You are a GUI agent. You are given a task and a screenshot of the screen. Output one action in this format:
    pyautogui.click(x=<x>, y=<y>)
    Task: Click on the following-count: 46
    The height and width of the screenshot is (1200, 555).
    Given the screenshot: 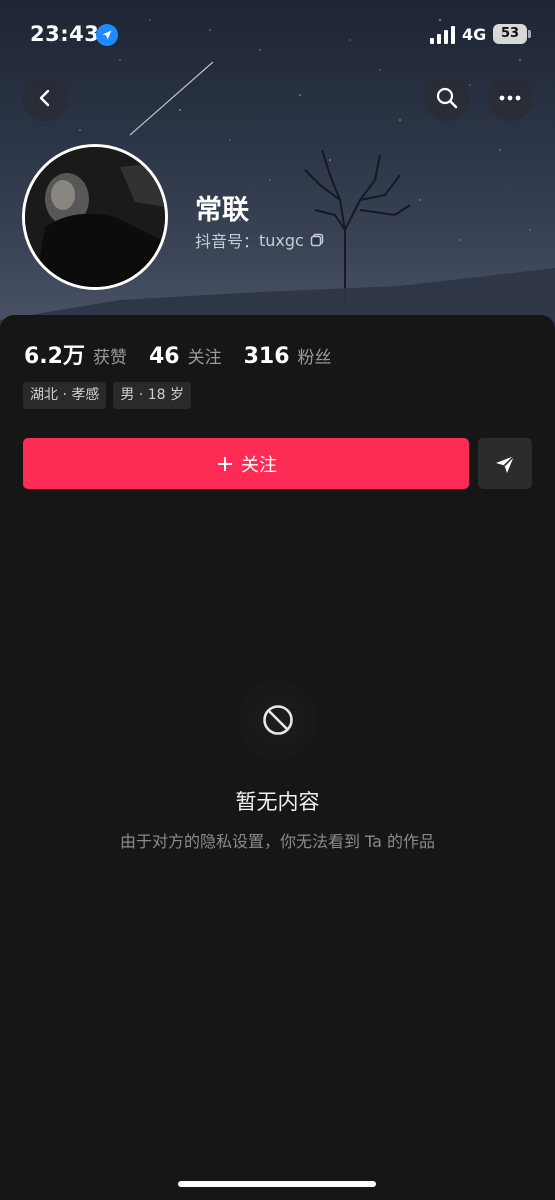 What is the action you would take?
    pyautogui.click(x=164, y=356)
    